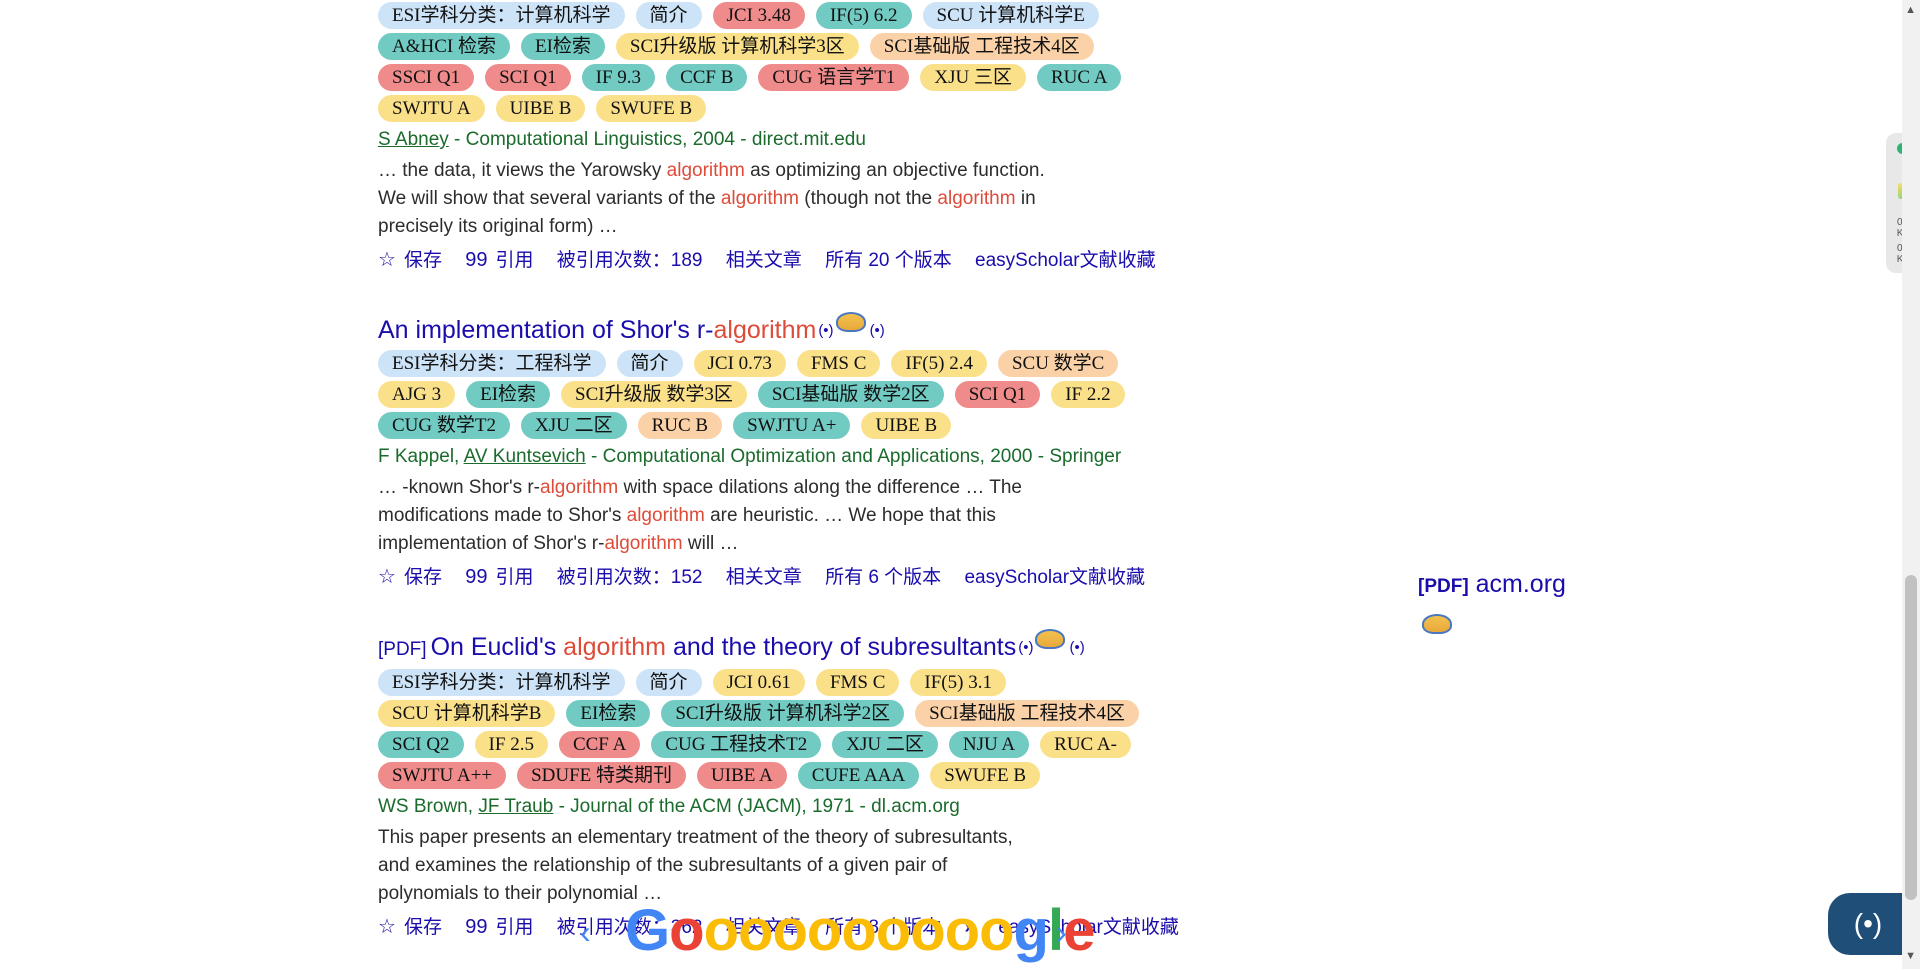 This screenshot has height=970, width=1920. I want to click on journal-badge: IF 2.2, so click(1088, 394).